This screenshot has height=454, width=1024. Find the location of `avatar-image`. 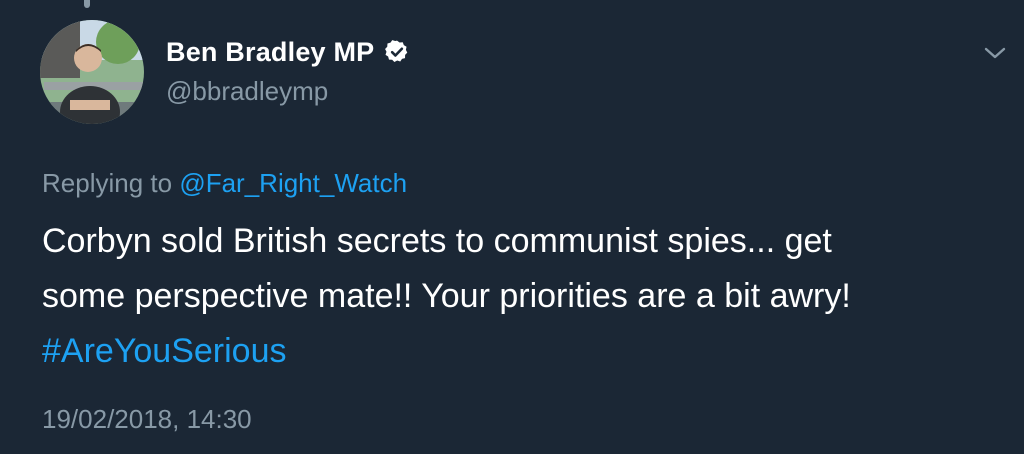

avatar-image is located at coordinates (92, 72).